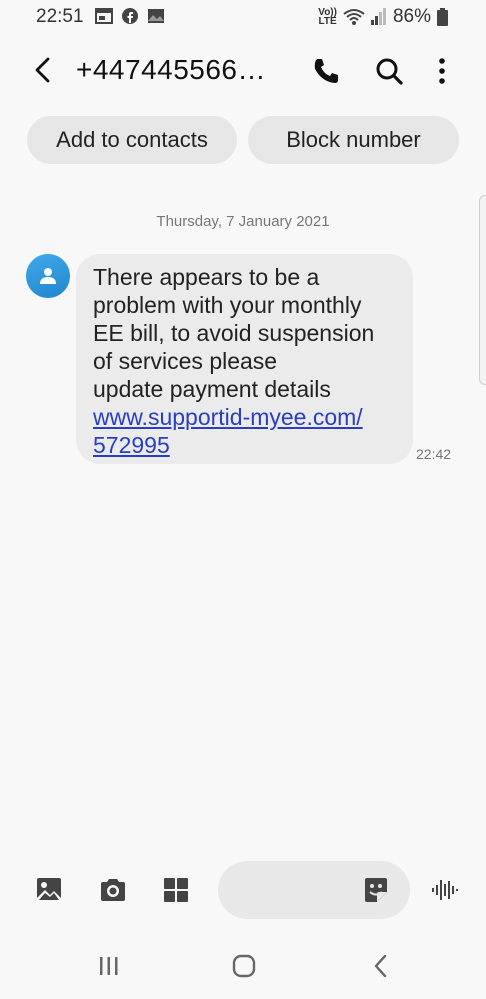 This screenshot has height=999, width=486. What do you see at coordinates (243, 17) in the screenshot?
I see `status-bar: 22:51 Vo)) LTE 86%` at bounding box center [243, 17].